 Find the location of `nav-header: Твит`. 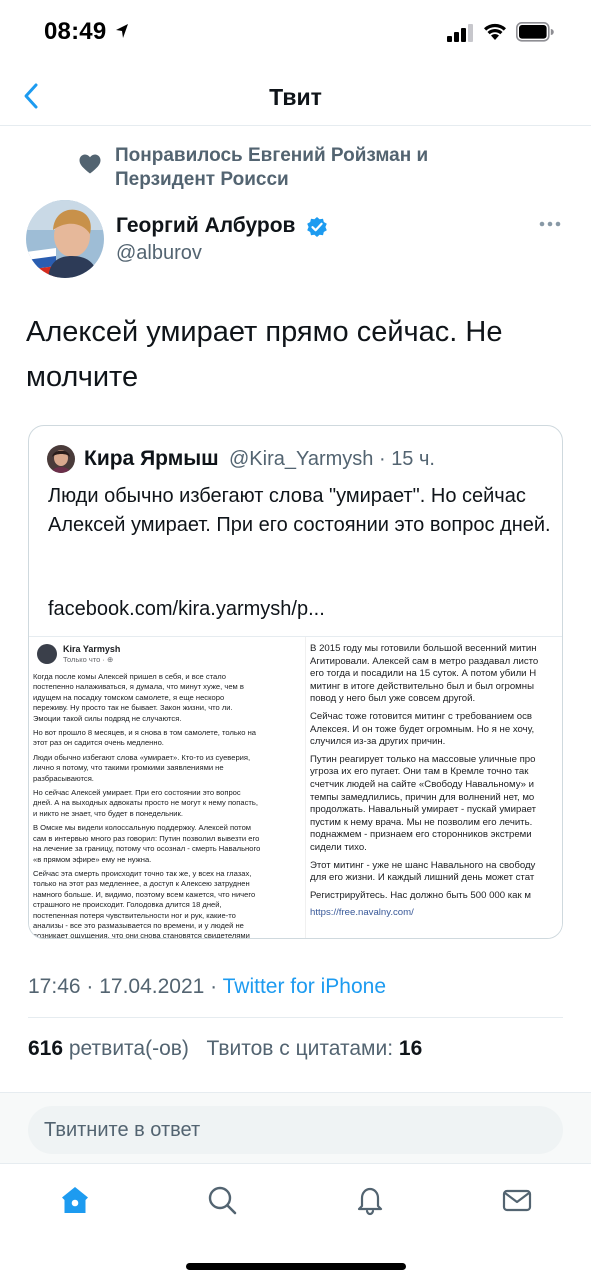

nav-header: Твит is located at coordinates (295, 96).